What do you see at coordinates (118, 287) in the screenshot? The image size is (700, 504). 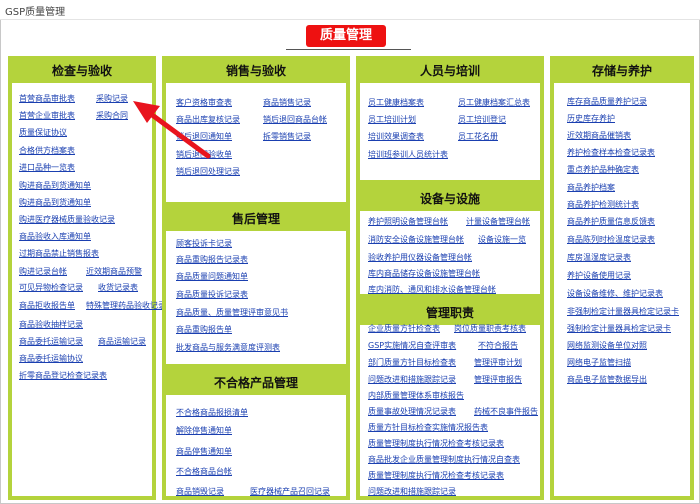 I see `link-receipt-record: 收货记录表` at bounding box center [118, 287].